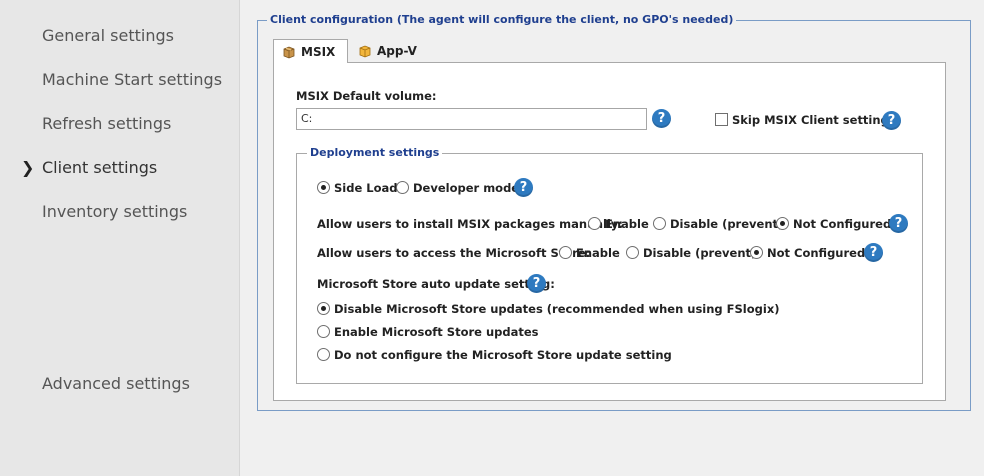 This screenshot has height=476, width=984. Describe the element at coordinates (402, 187) in the screenshot. I see `developer-mode-radio` at that location.